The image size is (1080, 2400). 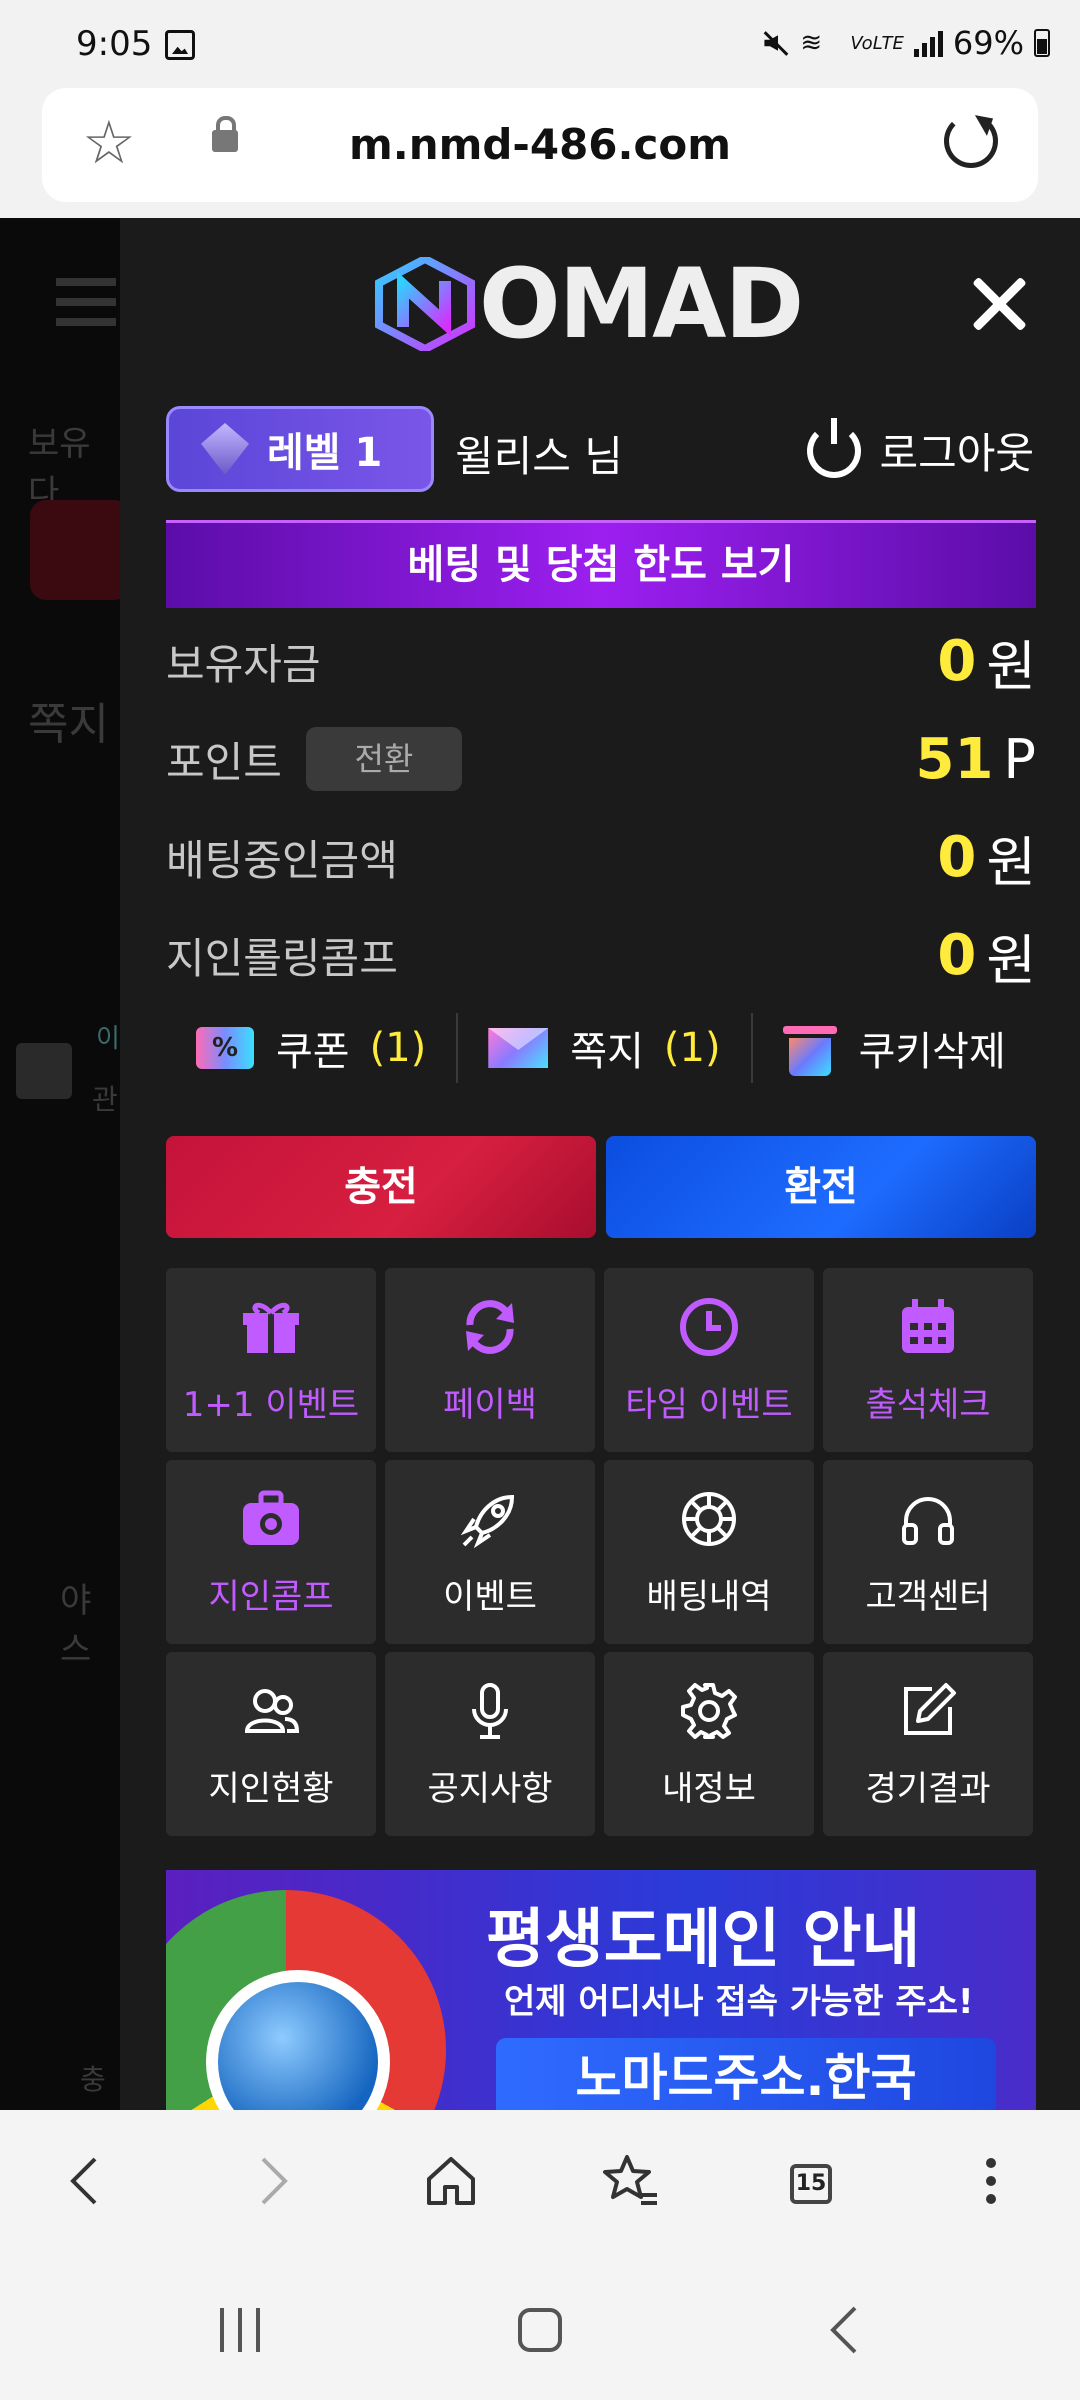 I want to click on menu-tile-event: 이벤트, so click(x=490, y=1552).